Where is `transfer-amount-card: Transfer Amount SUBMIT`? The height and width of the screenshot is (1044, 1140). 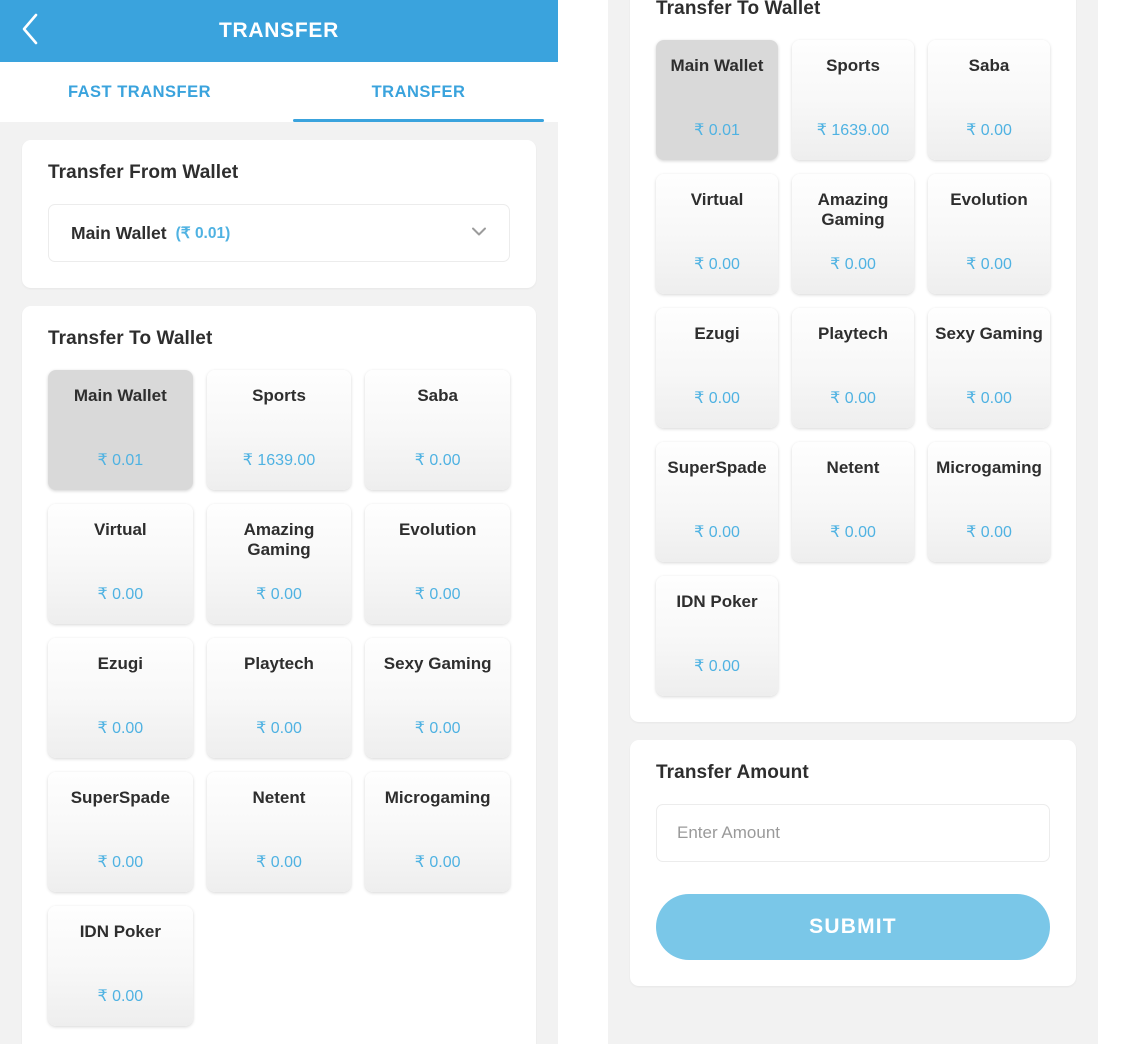 transfer-amount-card: Transfer Amount SUBMIT is located at coordinates (853, 863).